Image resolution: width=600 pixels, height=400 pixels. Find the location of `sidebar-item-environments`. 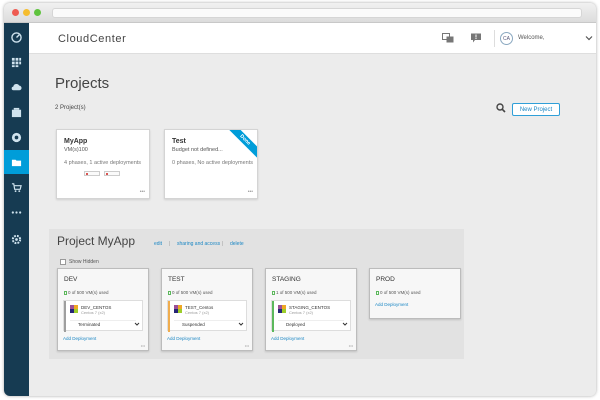

sidebar-item-environments is located at coordinates (16, 112).